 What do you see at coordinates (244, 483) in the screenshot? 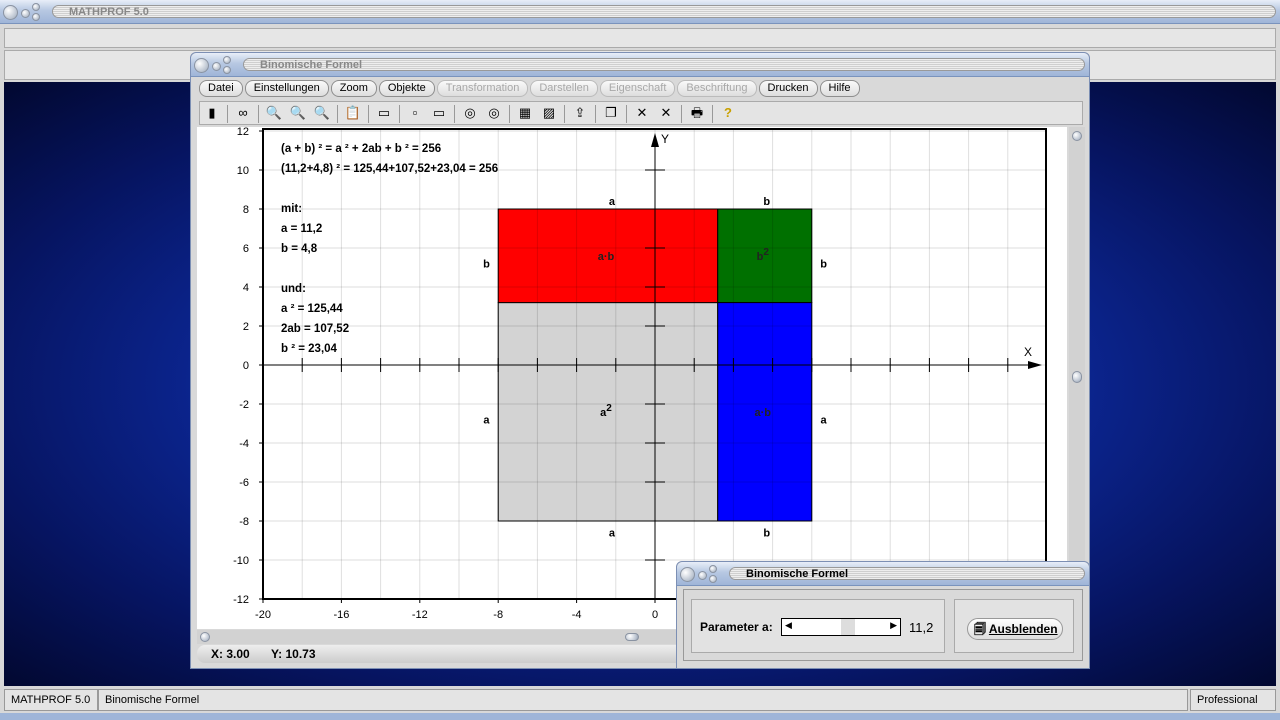
I see `y-tick-label: -6` at bounding box center [244, 483].